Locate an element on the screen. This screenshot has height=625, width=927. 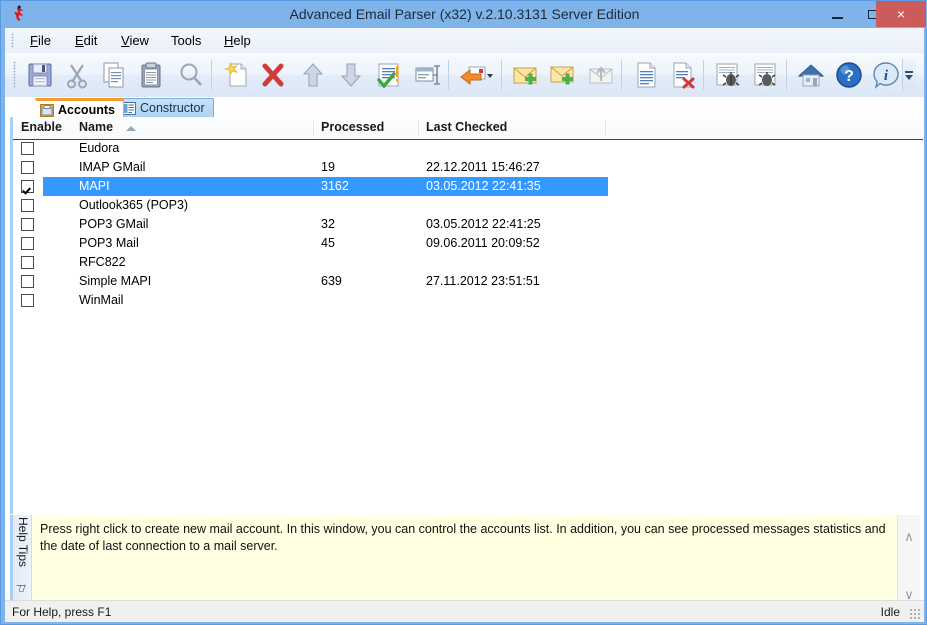
toolbar-grip-handle is located at coordinates (14, 75).